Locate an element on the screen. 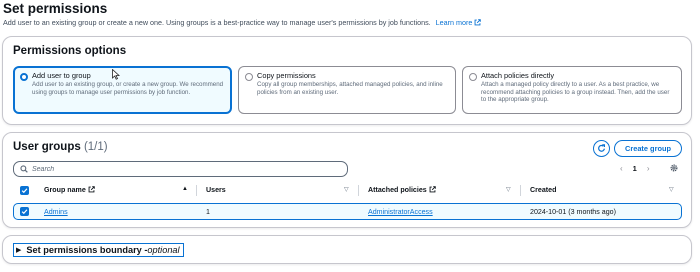  column-label: Group name is located at coordinates (65, 190).